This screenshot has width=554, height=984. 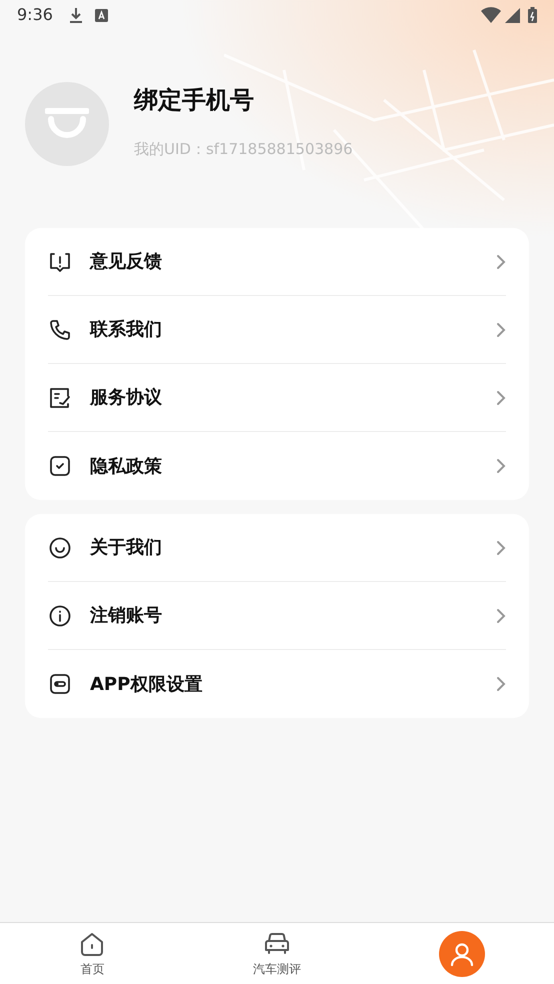 I want to click on person-icon, so click(x=461, y=953).